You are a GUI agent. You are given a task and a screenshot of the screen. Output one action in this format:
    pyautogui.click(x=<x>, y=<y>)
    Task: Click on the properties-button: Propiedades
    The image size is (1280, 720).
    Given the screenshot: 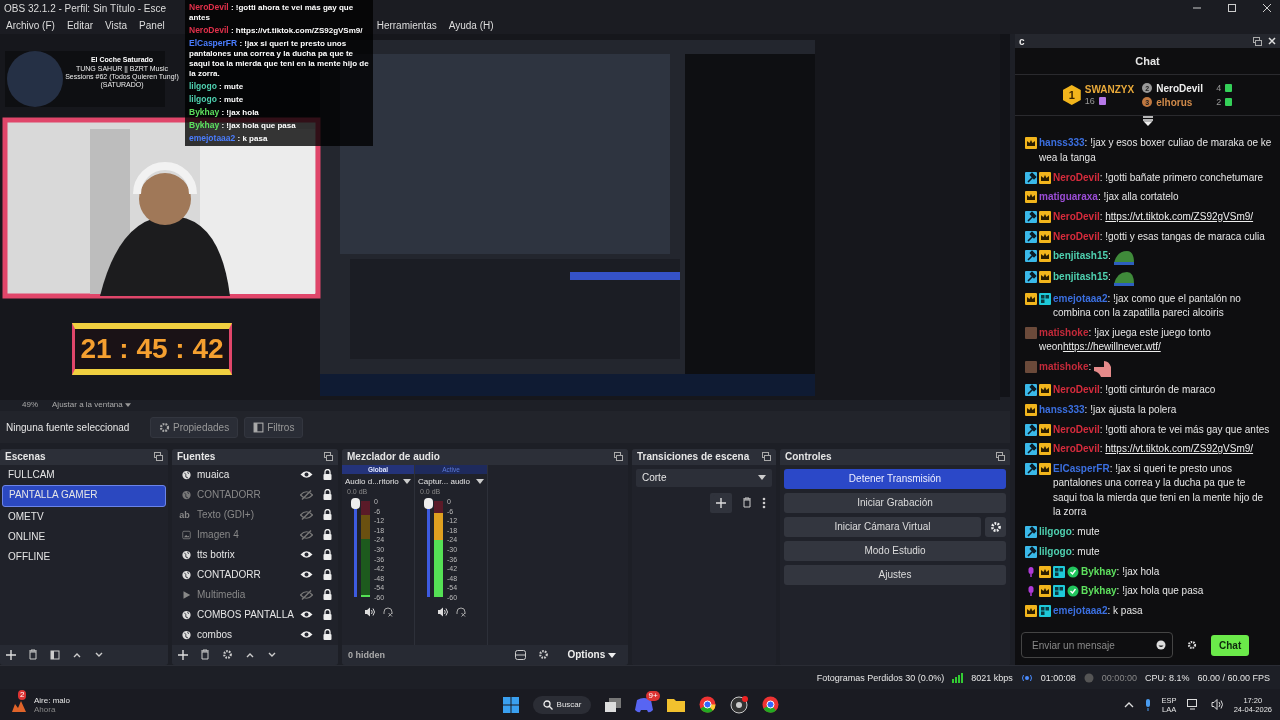 What is the action you would take?
    pyautogui.click(x=194, y=427)
    